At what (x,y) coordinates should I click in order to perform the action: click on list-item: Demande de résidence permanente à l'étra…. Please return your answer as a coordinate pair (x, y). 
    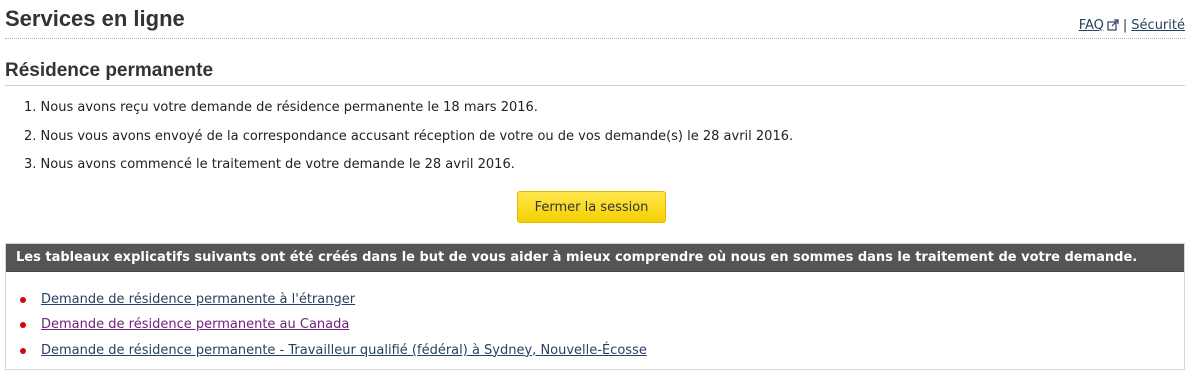
    Looking at the image, I should click on (333, 300).